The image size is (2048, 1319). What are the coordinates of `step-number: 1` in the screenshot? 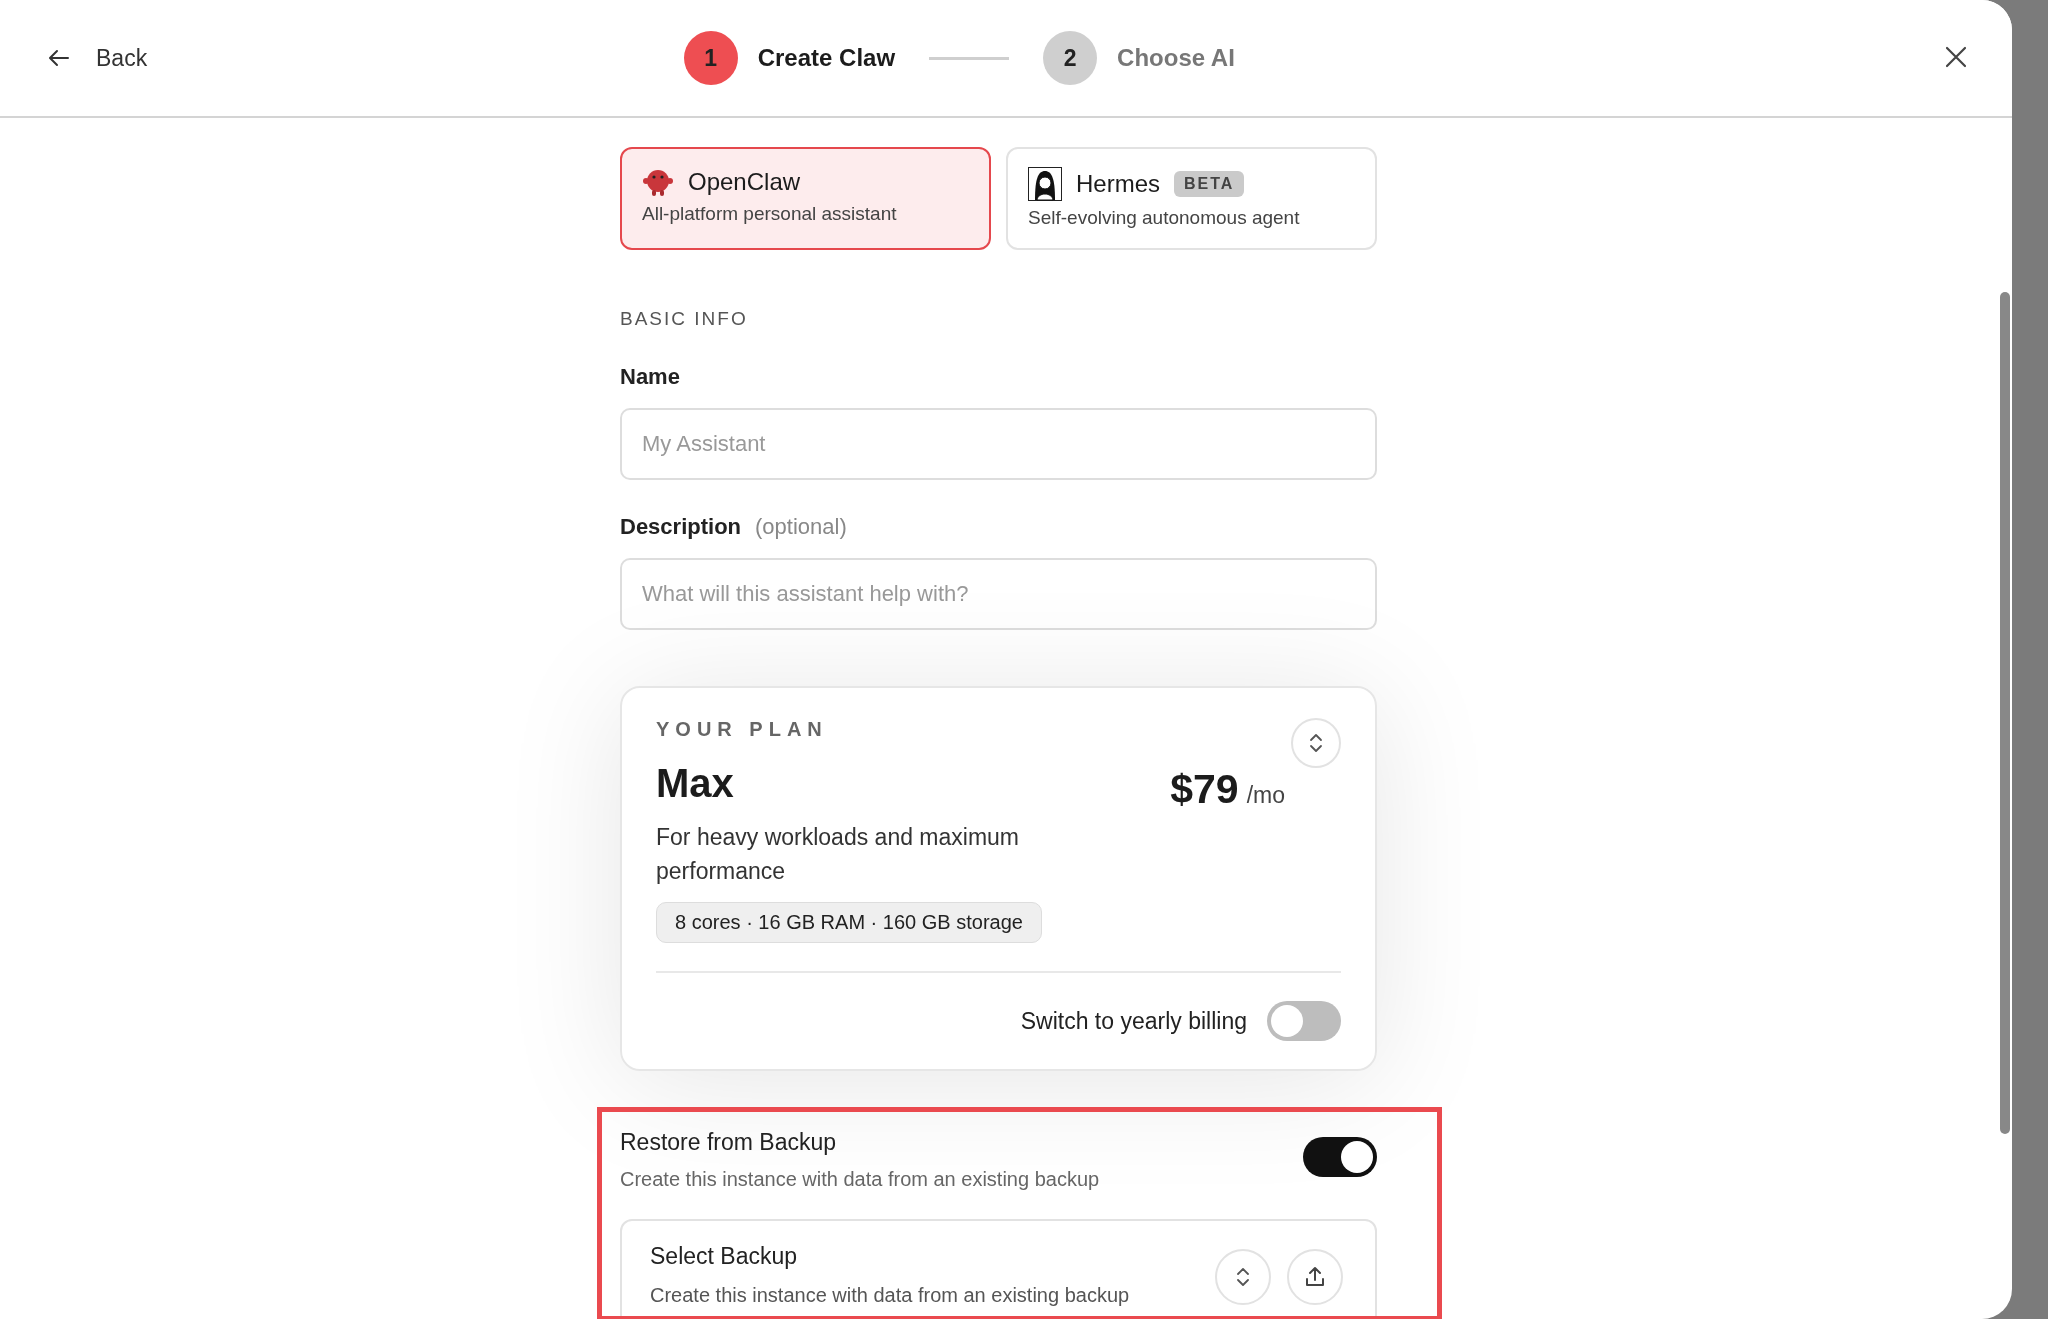 It's located at (710, 58).